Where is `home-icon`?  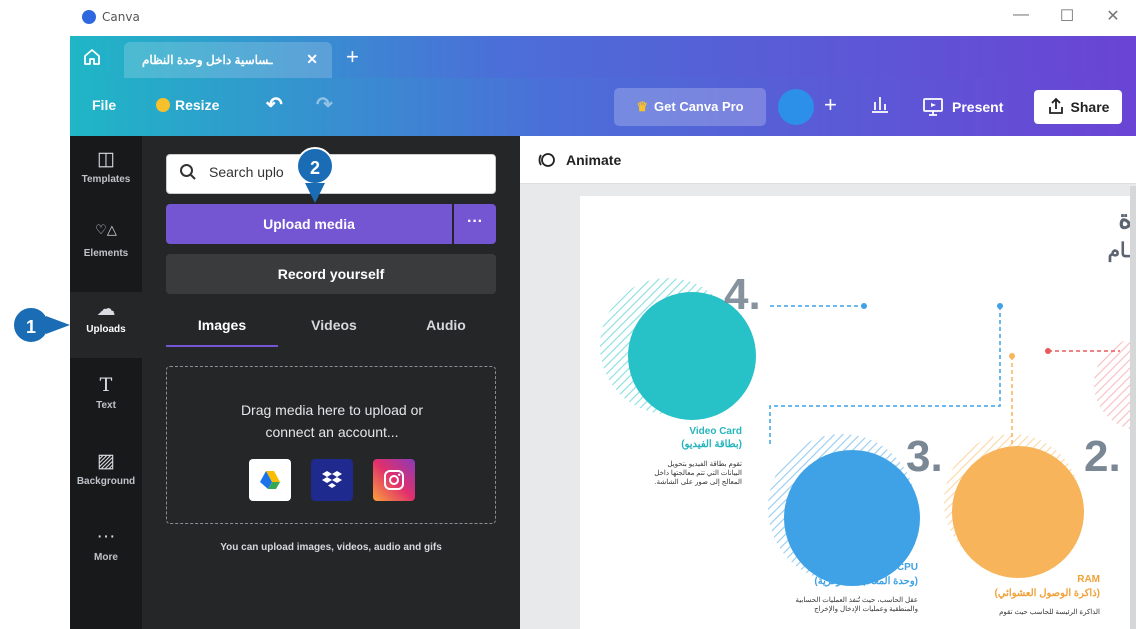 home-icon is located at coordinates (92, 57).